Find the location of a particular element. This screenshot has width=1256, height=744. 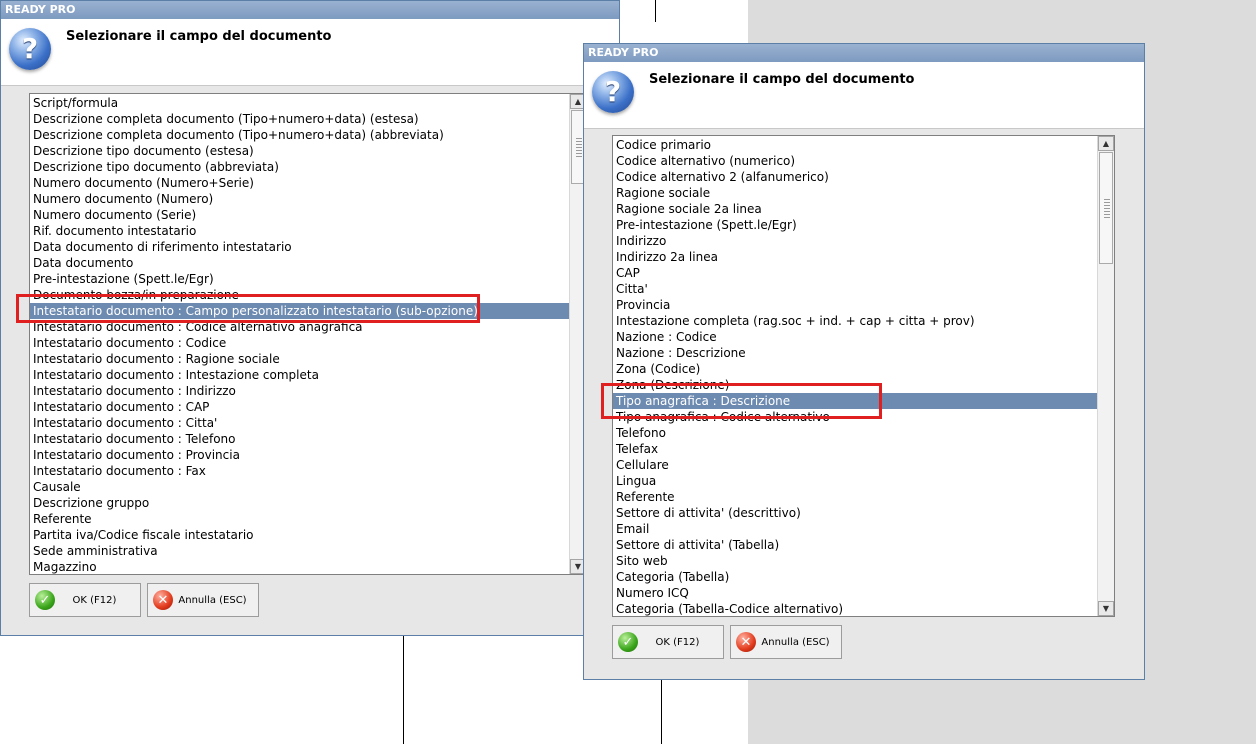

list-item: Sito web is located at coordinates (855, 561).